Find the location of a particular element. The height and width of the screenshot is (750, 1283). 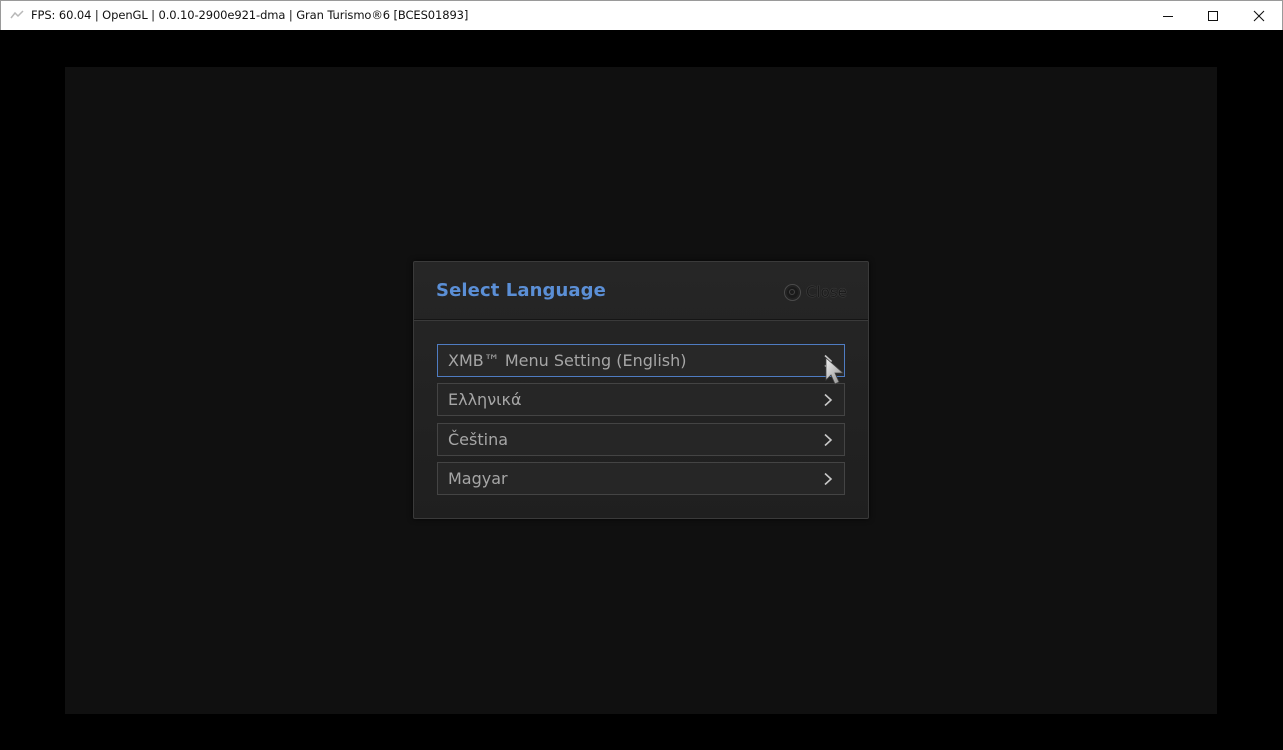

language-option-label: Magyar is located at coordinates (478, 478).